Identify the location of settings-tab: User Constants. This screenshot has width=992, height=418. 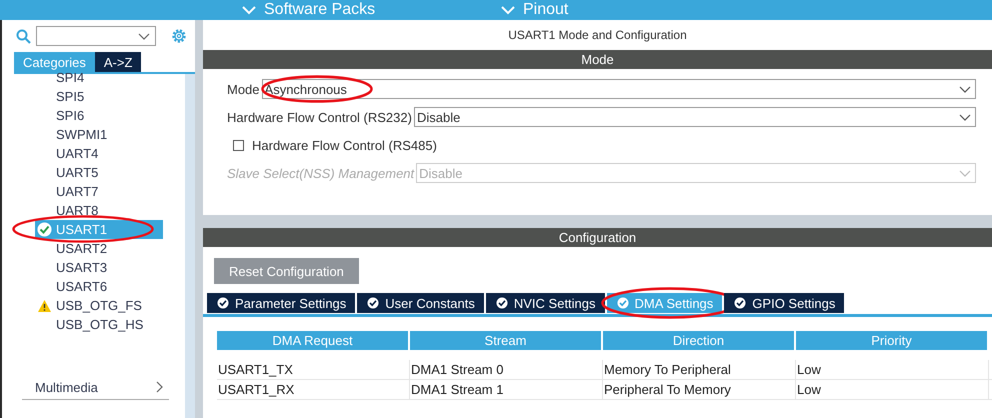
(420, 303).